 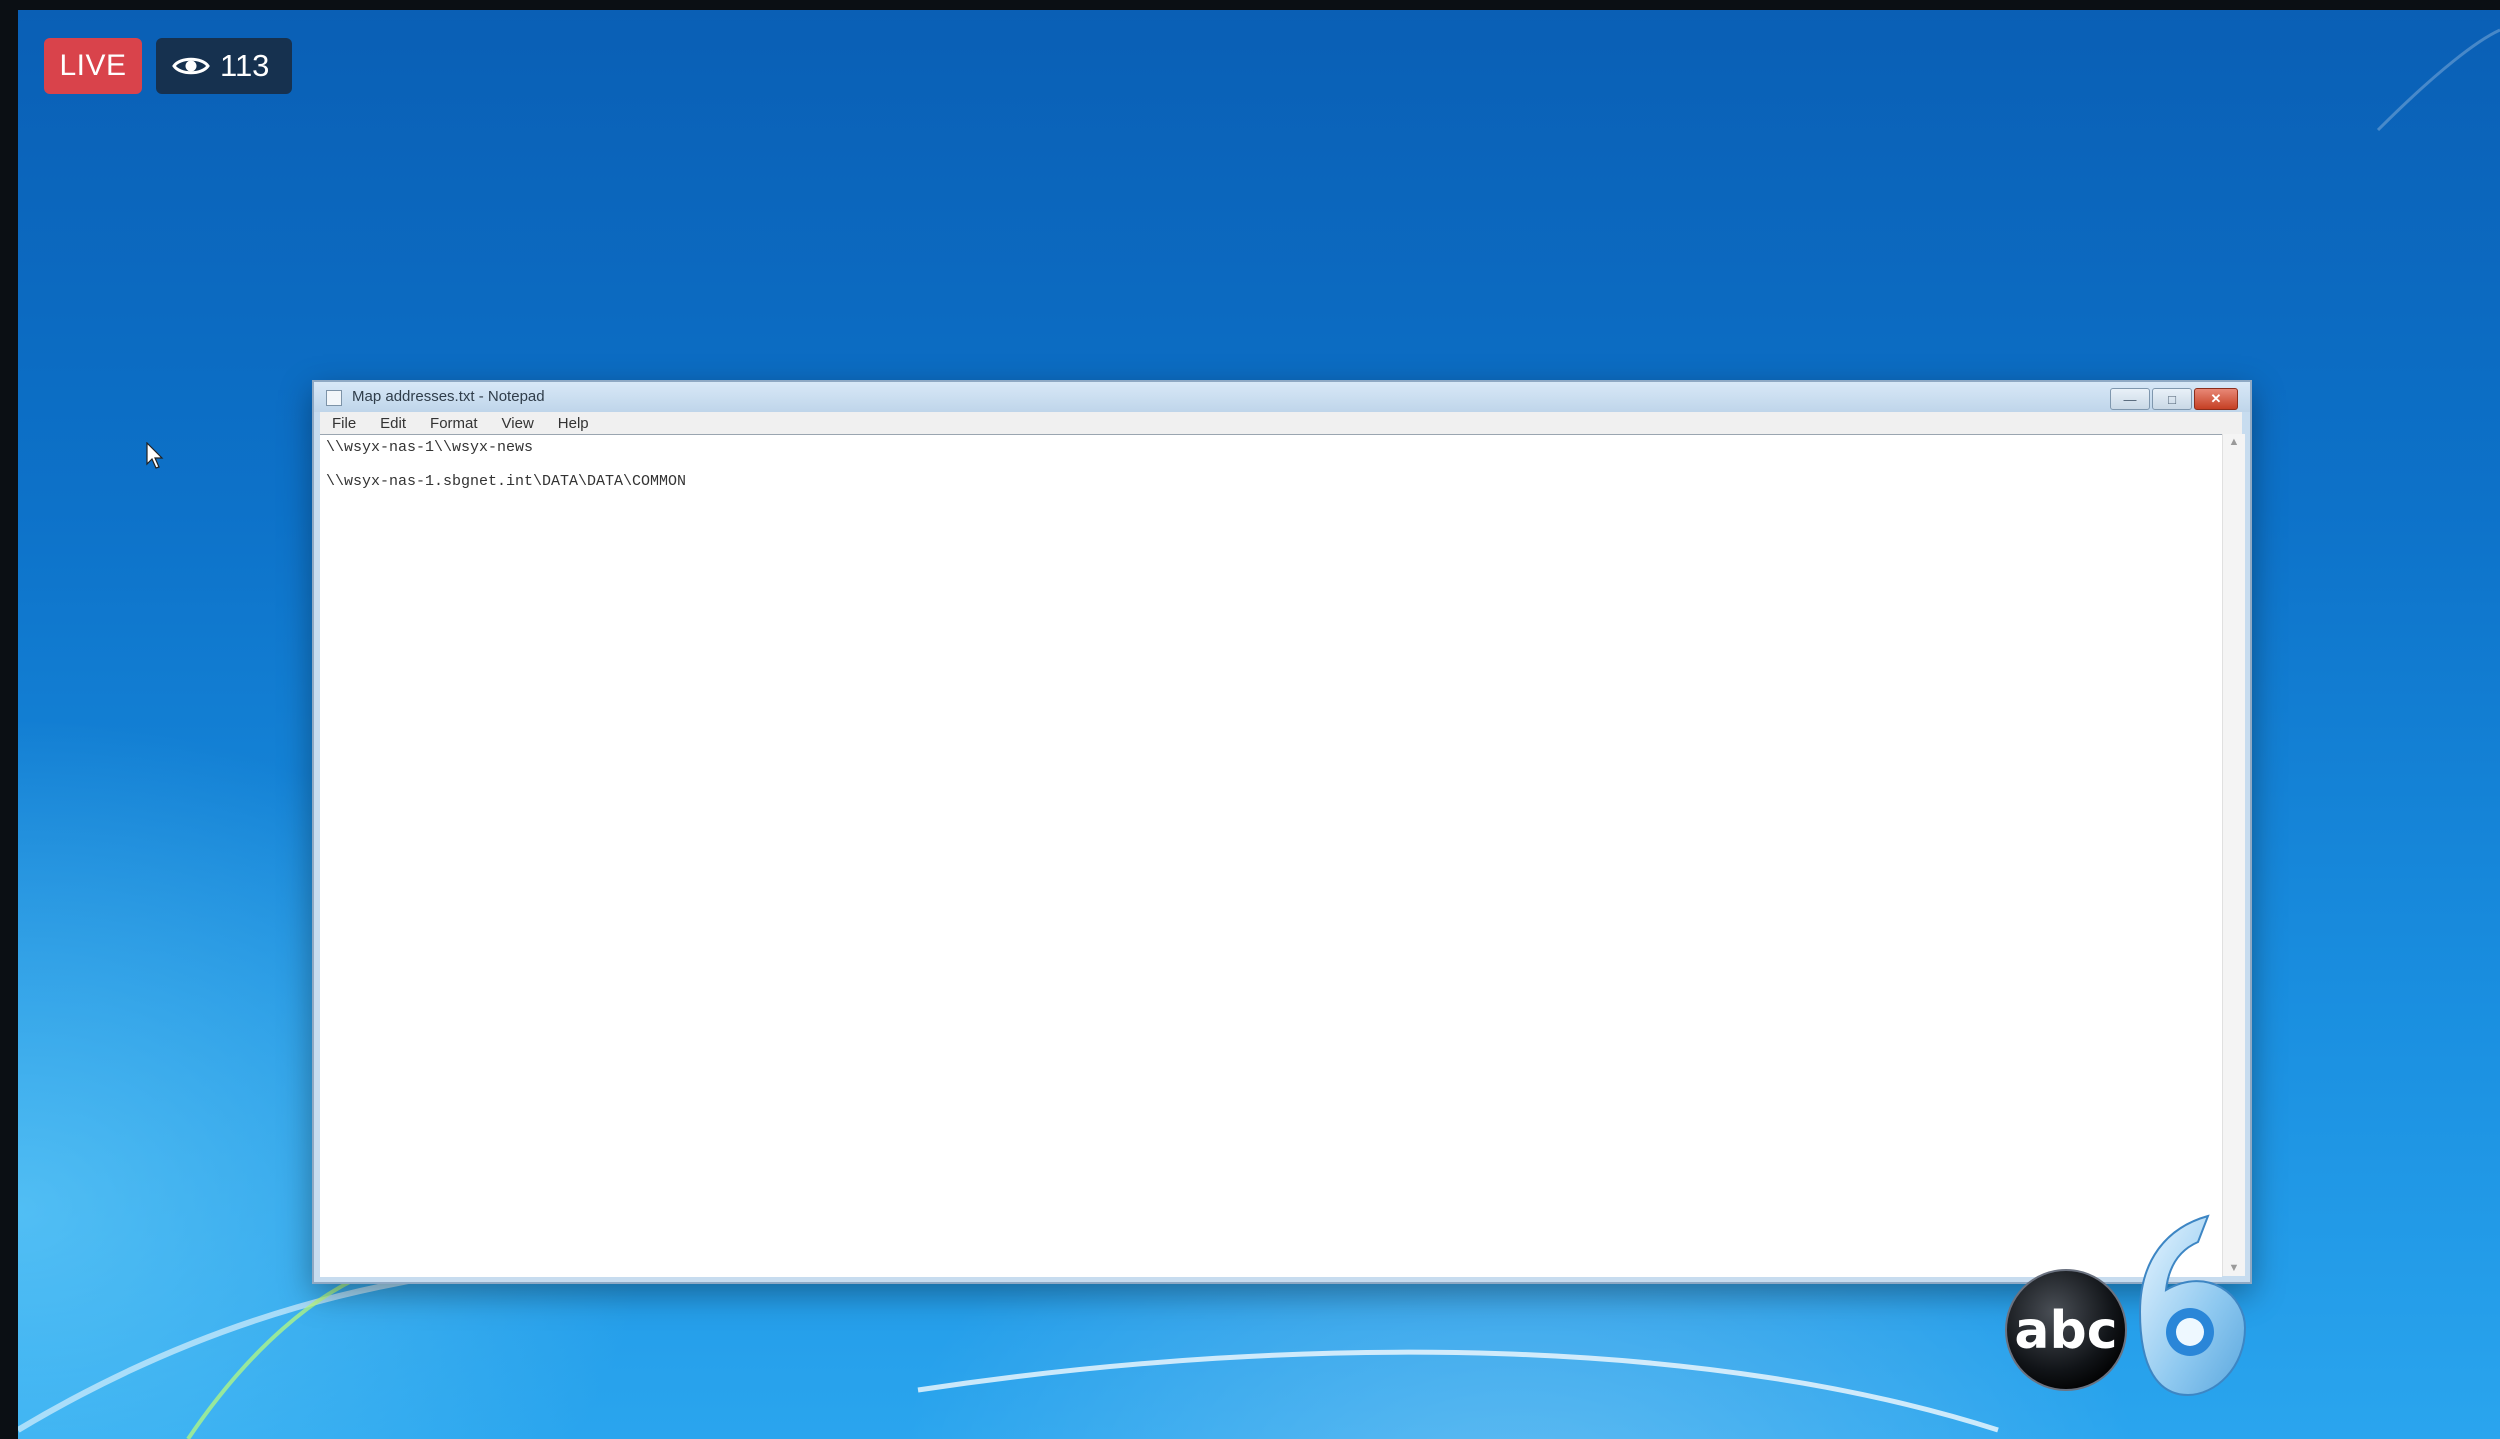 I want to click on live-label: LIVE, so click(x=93, y=65).